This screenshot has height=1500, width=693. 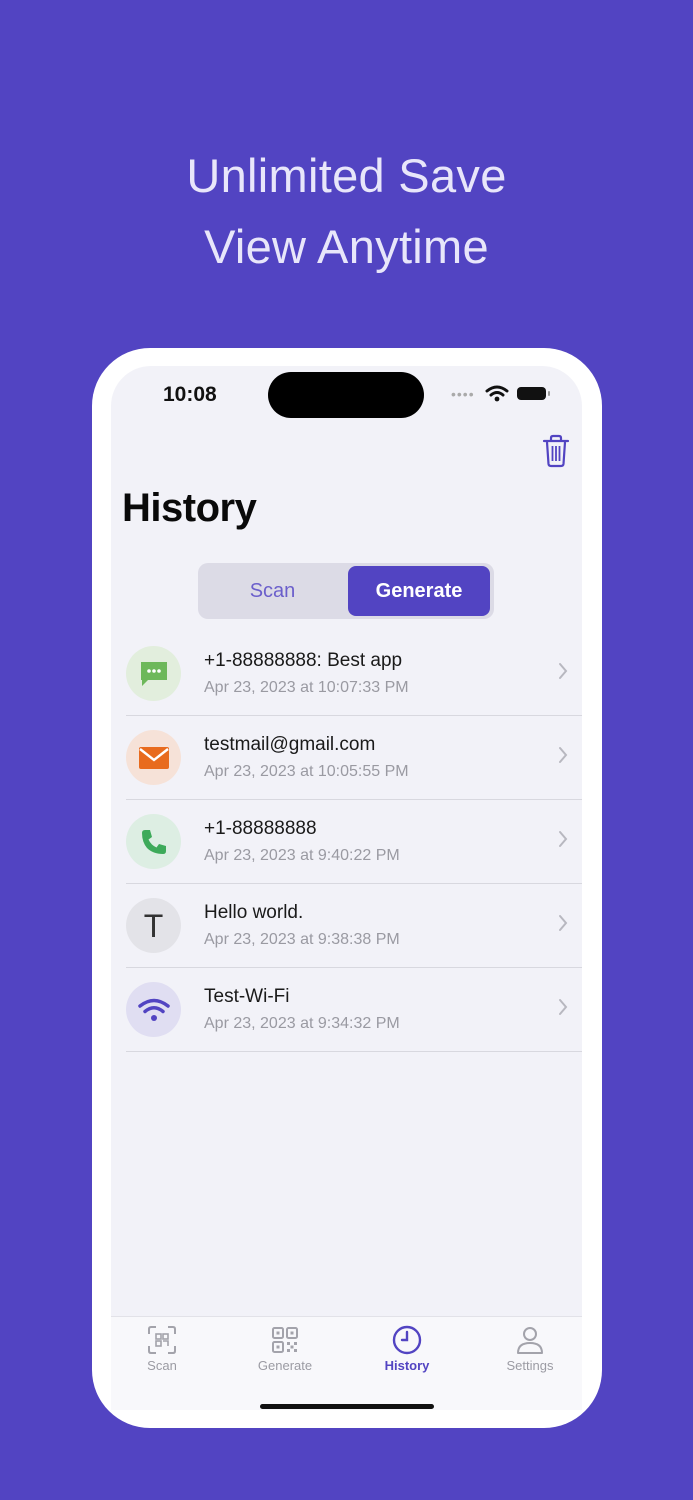 What do you see at coordinates (260, 828) in the screenshot?
I see `row-title: +1-88888888` at bounding box center [260, 828].